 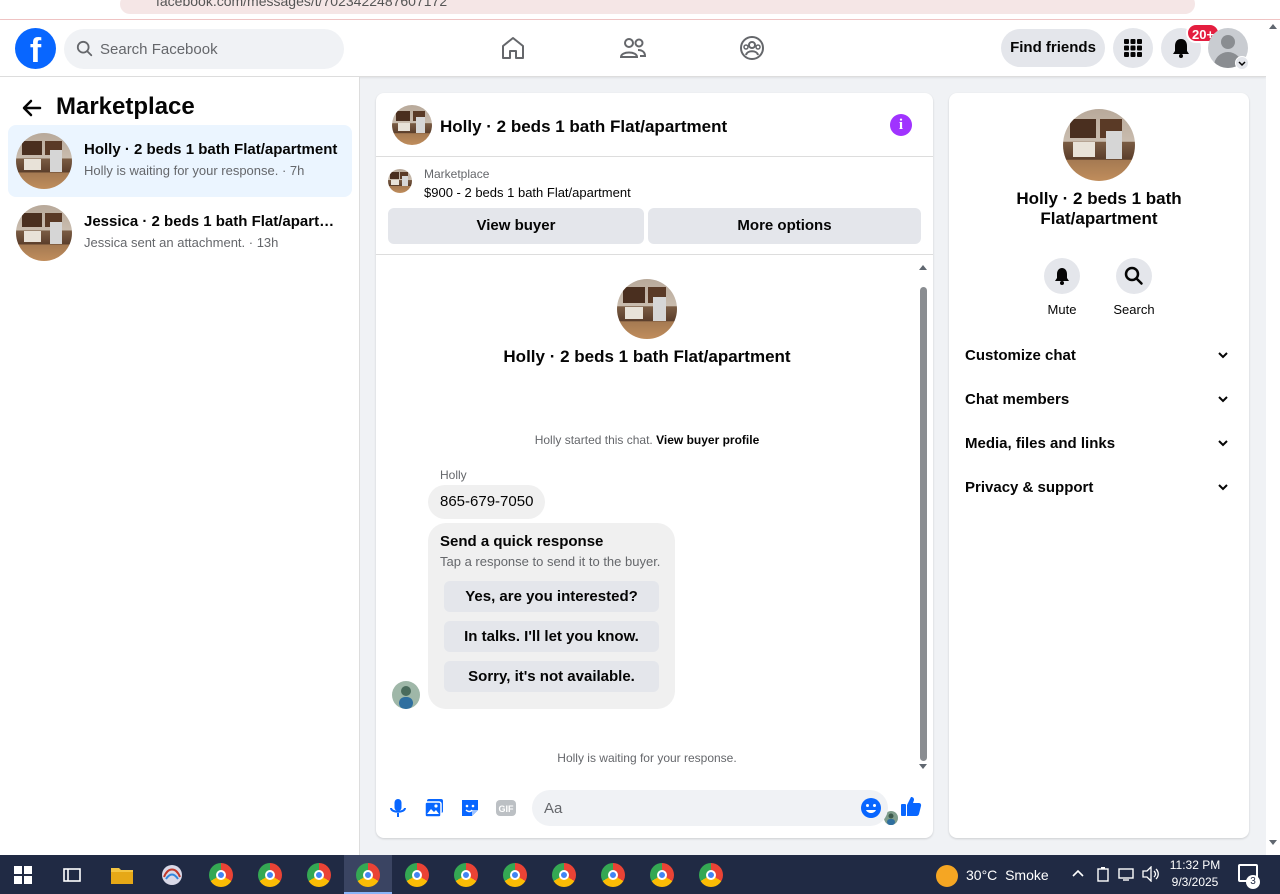 I want to click on system-clock: 11:32 PM 9/3/2025, so click(x=1195, y=874).